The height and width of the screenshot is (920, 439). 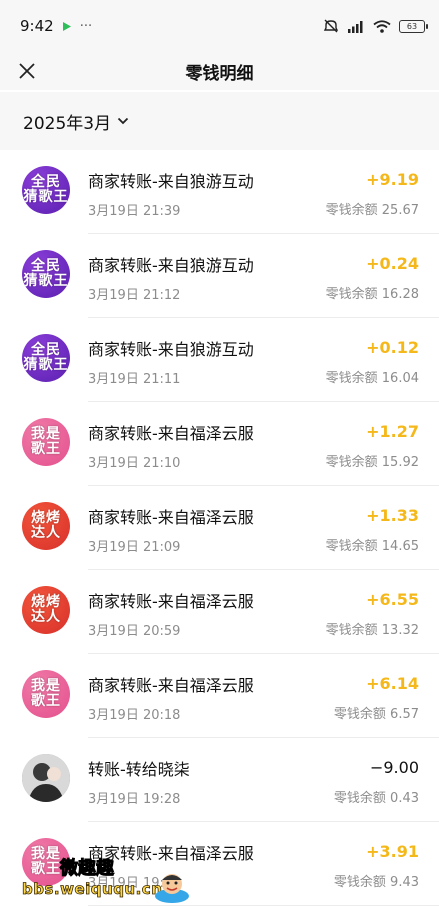 I want to click on transaction-amounts: +0.24 零钱余额 16.28, so click(x=372, y=278).